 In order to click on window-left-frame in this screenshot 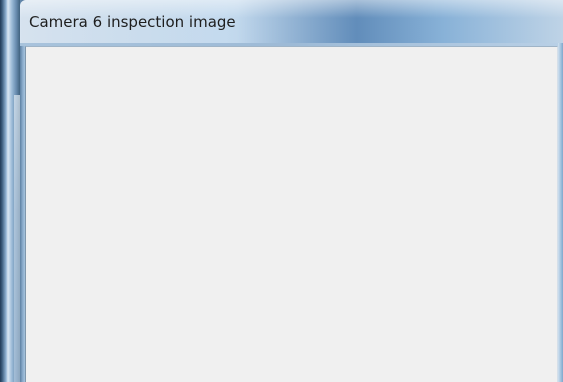, I will do `click(10, 191)`.